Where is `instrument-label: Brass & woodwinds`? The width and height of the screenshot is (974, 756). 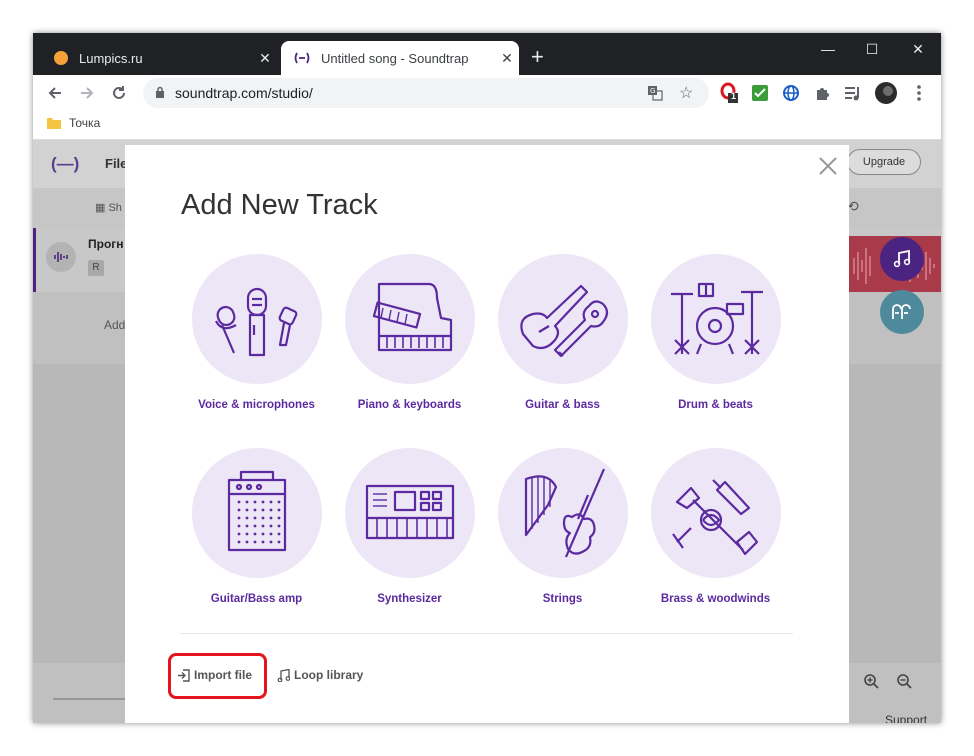
instrument-label: Brass & woodwinds is located at coordinates (715, 599).